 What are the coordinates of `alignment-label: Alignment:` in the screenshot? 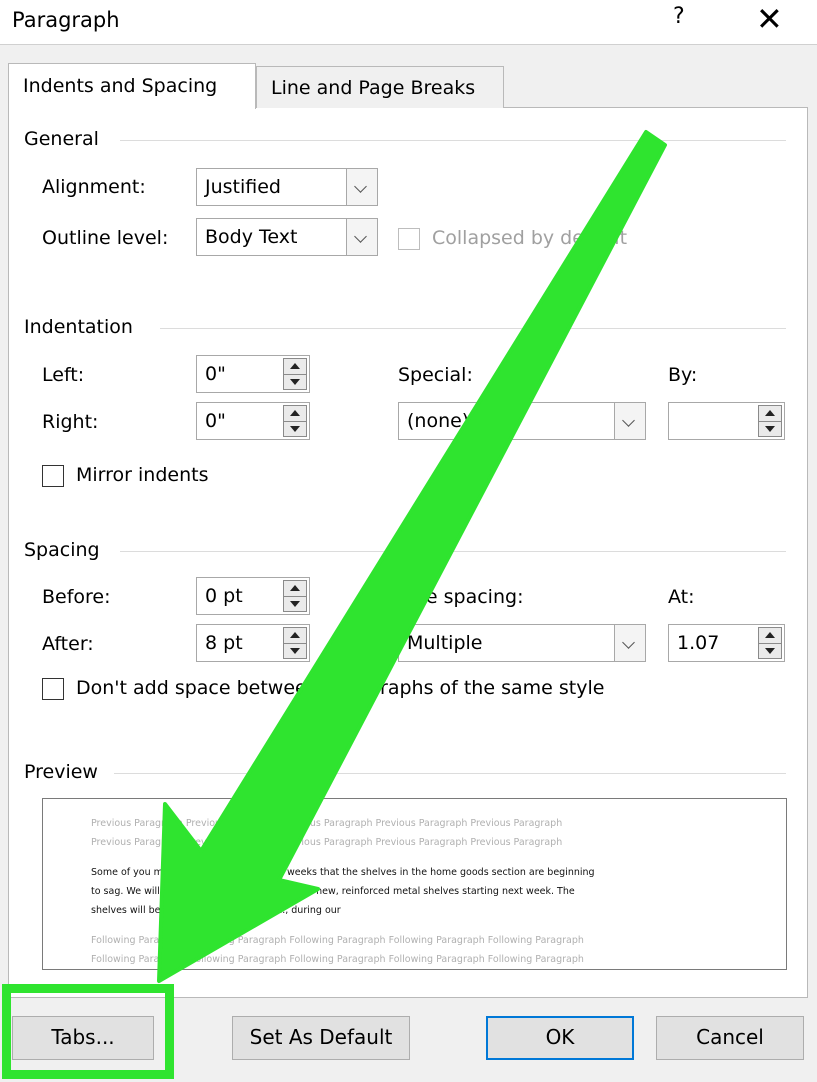 It's located at (94, 187).